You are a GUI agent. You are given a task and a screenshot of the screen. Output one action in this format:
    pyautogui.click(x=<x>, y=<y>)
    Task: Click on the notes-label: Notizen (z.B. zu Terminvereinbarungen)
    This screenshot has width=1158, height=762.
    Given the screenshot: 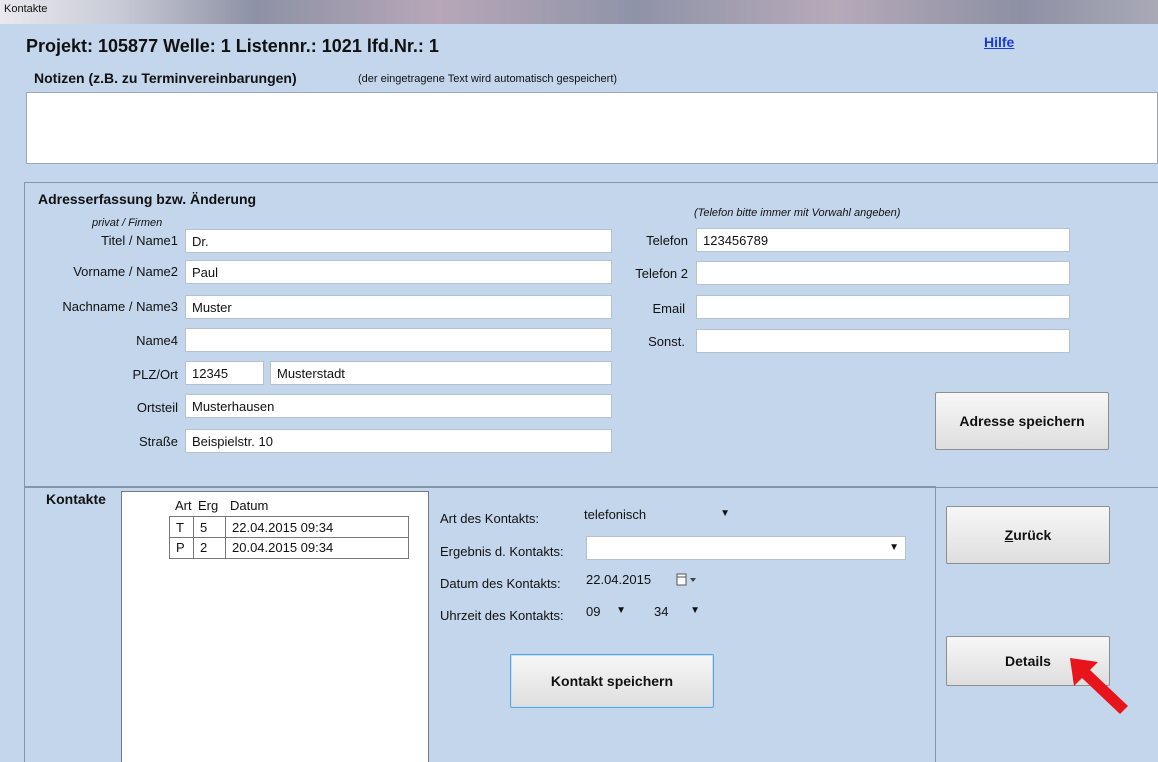 What is the action you would take?
    pyautogui.click(x=165, y=78)
    